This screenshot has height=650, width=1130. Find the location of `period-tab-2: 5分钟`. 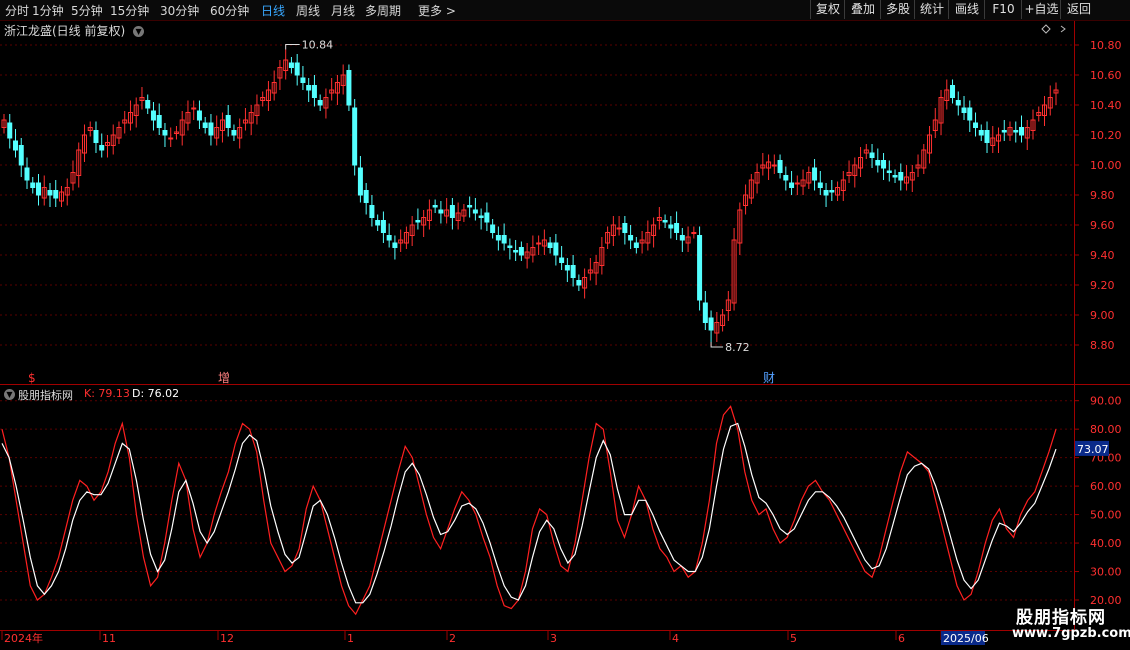

period-tab-2: 5分钟 is located at coordinates (87, 10).